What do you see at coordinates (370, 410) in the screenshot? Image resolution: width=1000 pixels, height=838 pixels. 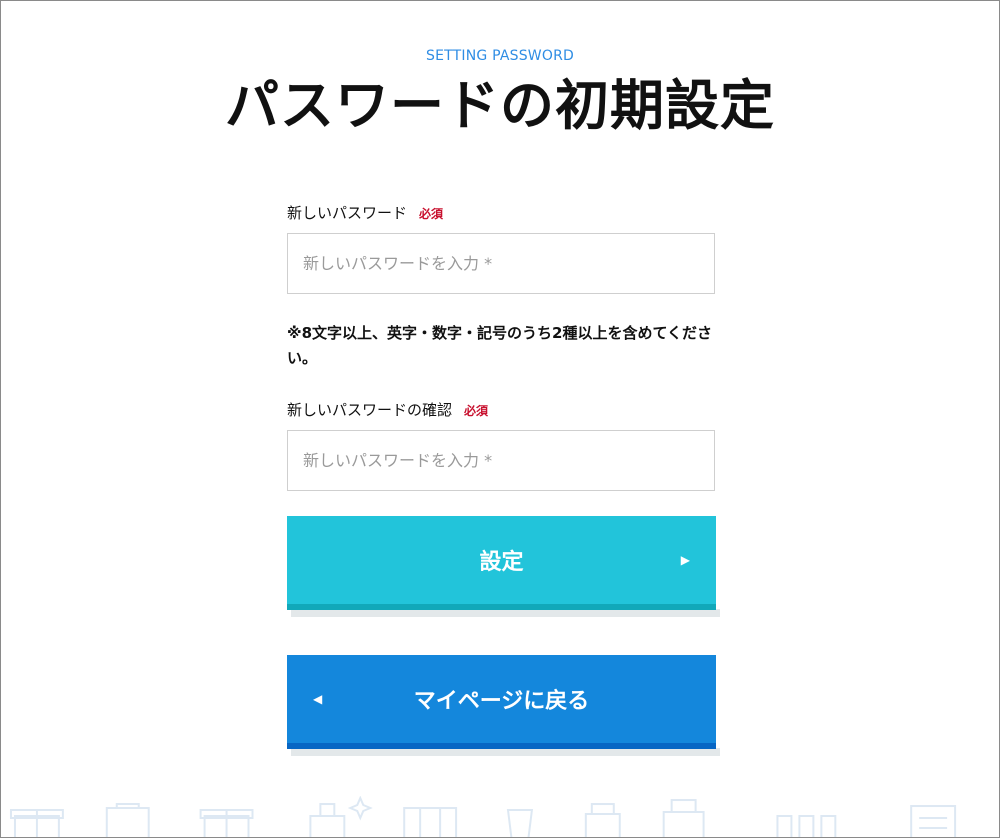 I see `confirm-password-label-text: 新しいパスワードの確認` at bounding box center [370, 410].